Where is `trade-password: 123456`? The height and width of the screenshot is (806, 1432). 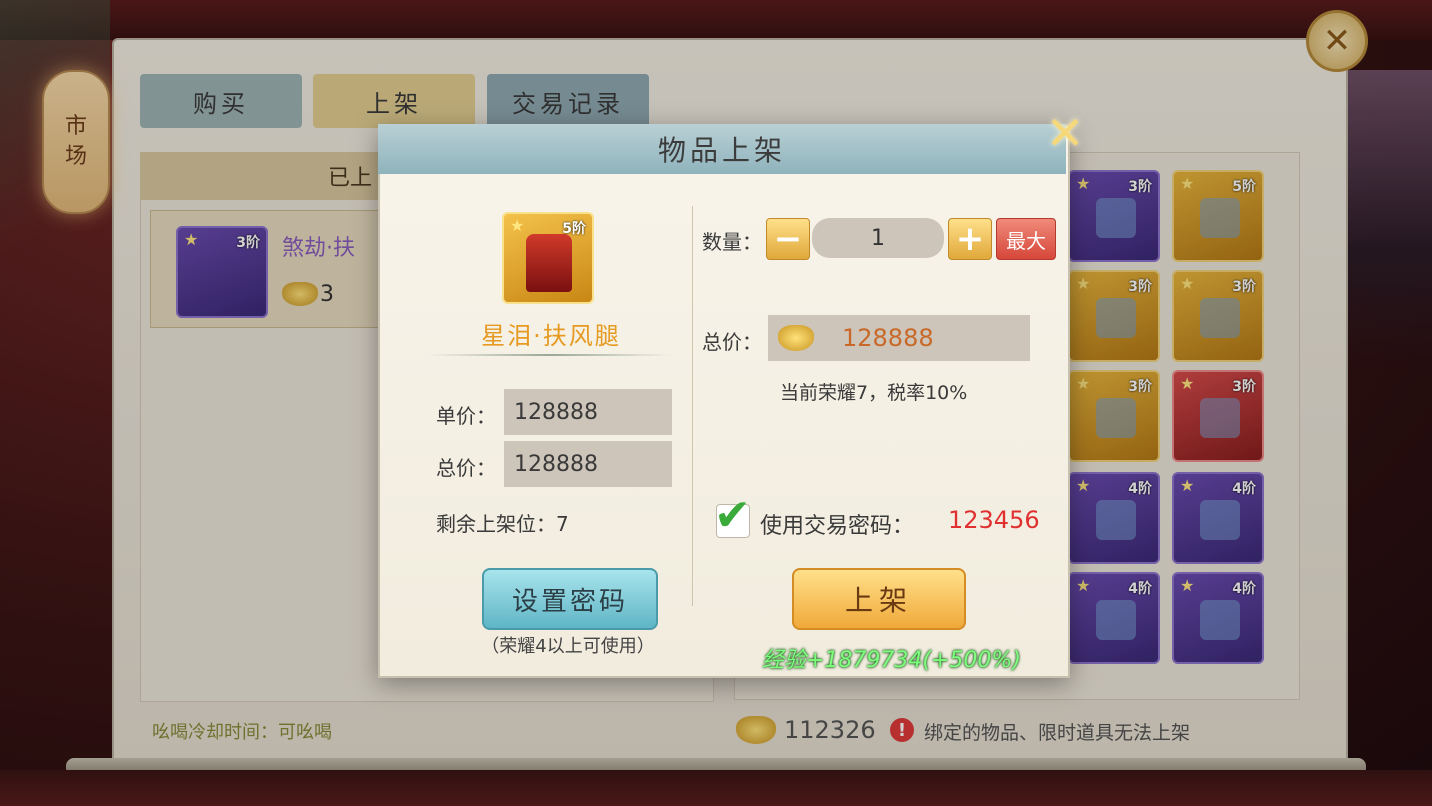 trade-password: 123456 is located at coordinates (994, 520).